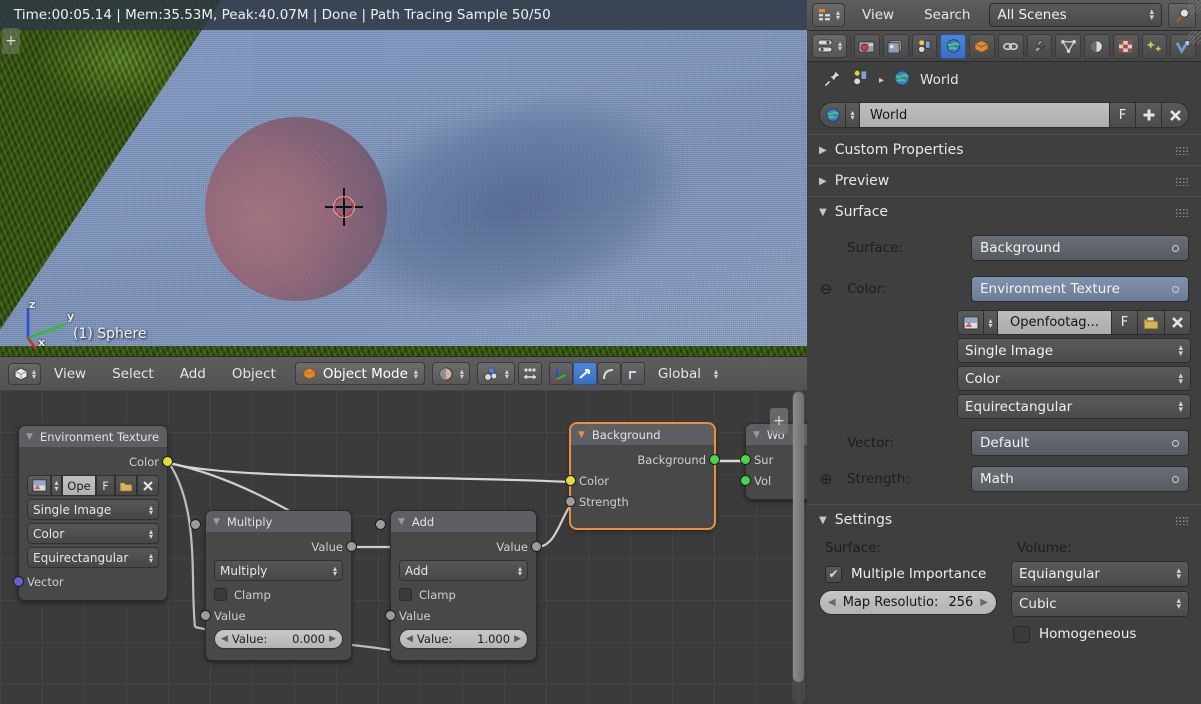 The image size is (1201, 704). Describe the element at coordinates (1004, 211) in the screenshot. I see `panel-surface: ▼ Surface` at that location.